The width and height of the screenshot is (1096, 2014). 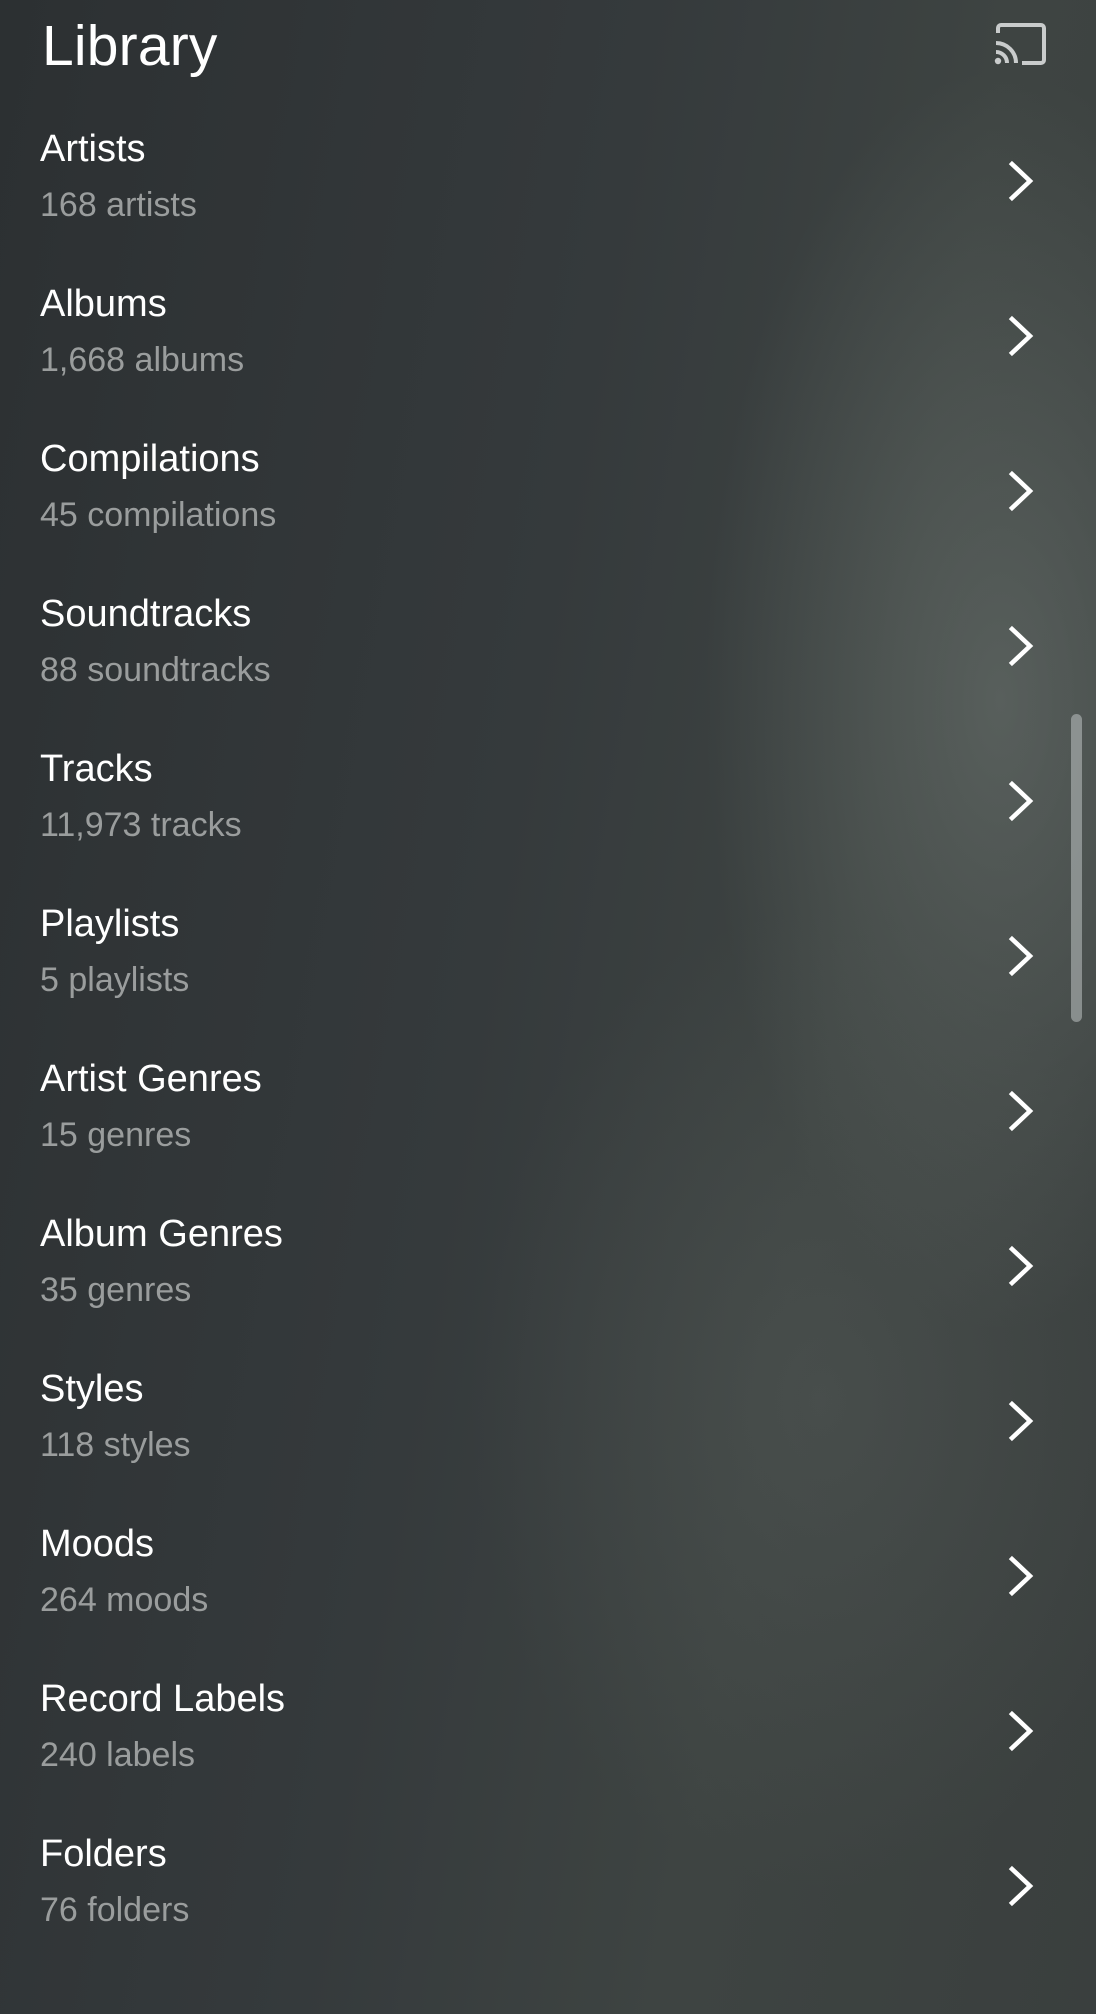 I want to click on list-item-title: Moods, so click(x=97, y=1544).